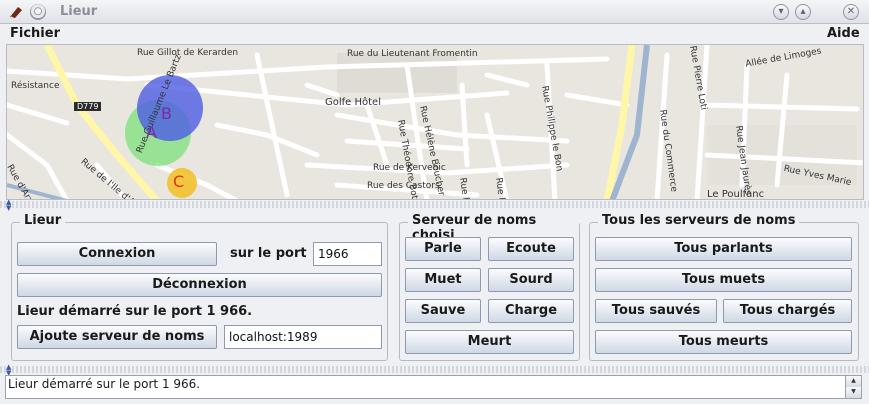  What do you see at coordinates (781, 12) in the screenshot?
I see `minimize-icon: ▾` at bounding box center [781, 12].